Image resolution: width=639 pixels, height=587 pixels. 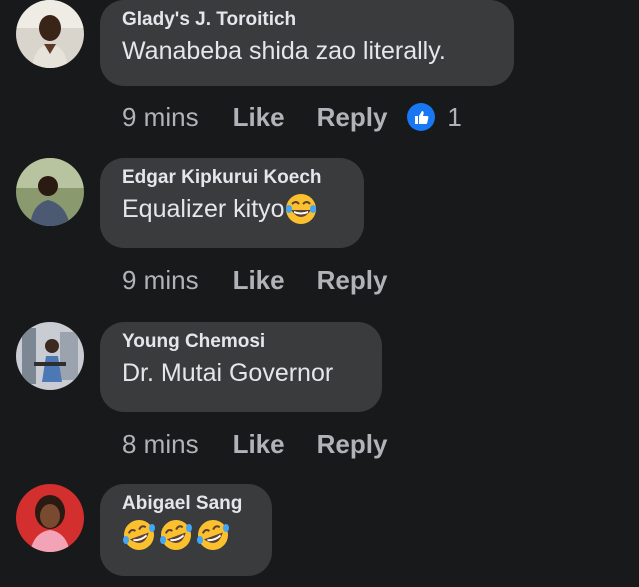 I want to click on avatar-man-icon, so click(x=50, y=192).